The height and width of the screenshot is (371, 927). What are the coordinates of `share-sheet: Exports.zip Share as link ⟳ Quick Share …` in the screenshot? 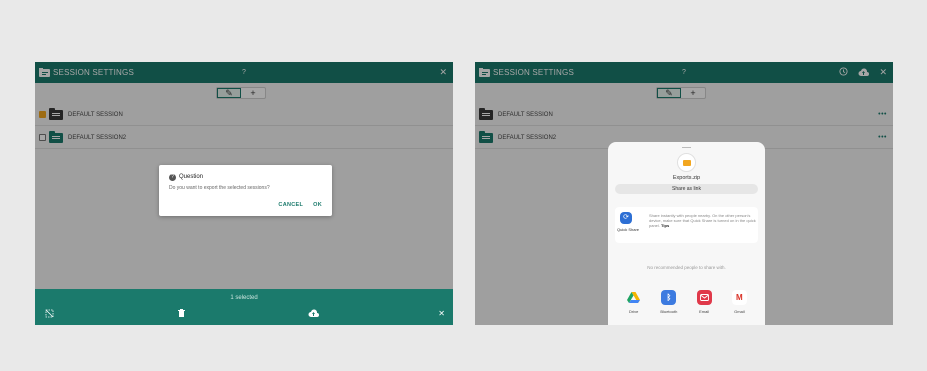 It's located at (686, 233).